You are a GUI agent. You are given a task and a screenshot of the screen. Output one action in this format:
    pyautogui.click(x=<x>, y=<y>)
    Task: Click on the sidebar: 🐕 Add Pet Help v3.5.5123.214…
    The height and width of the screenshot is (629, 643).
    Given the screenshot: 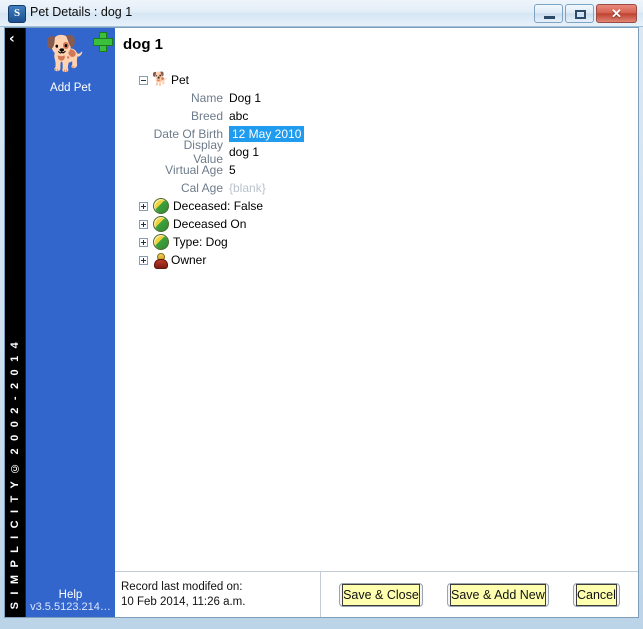 What is the action you would take?
    pyautogui.click(x=70, y=322)
    